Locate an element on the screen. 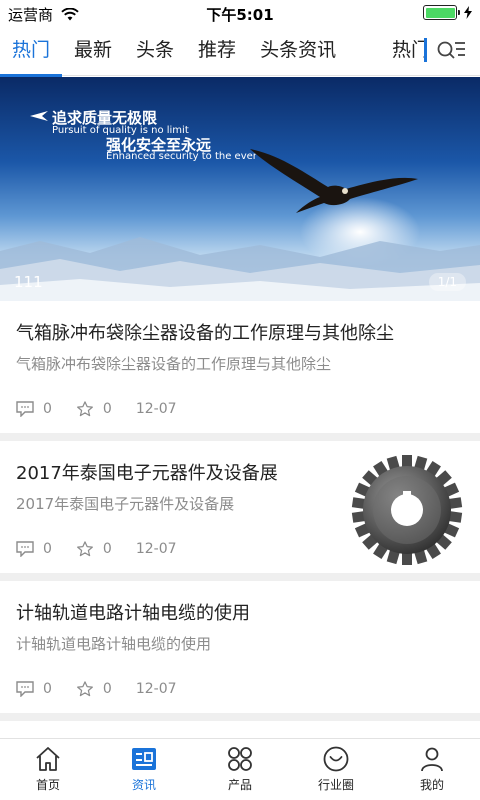  nav-news: 资讯 is located at coordinates (144, 769).